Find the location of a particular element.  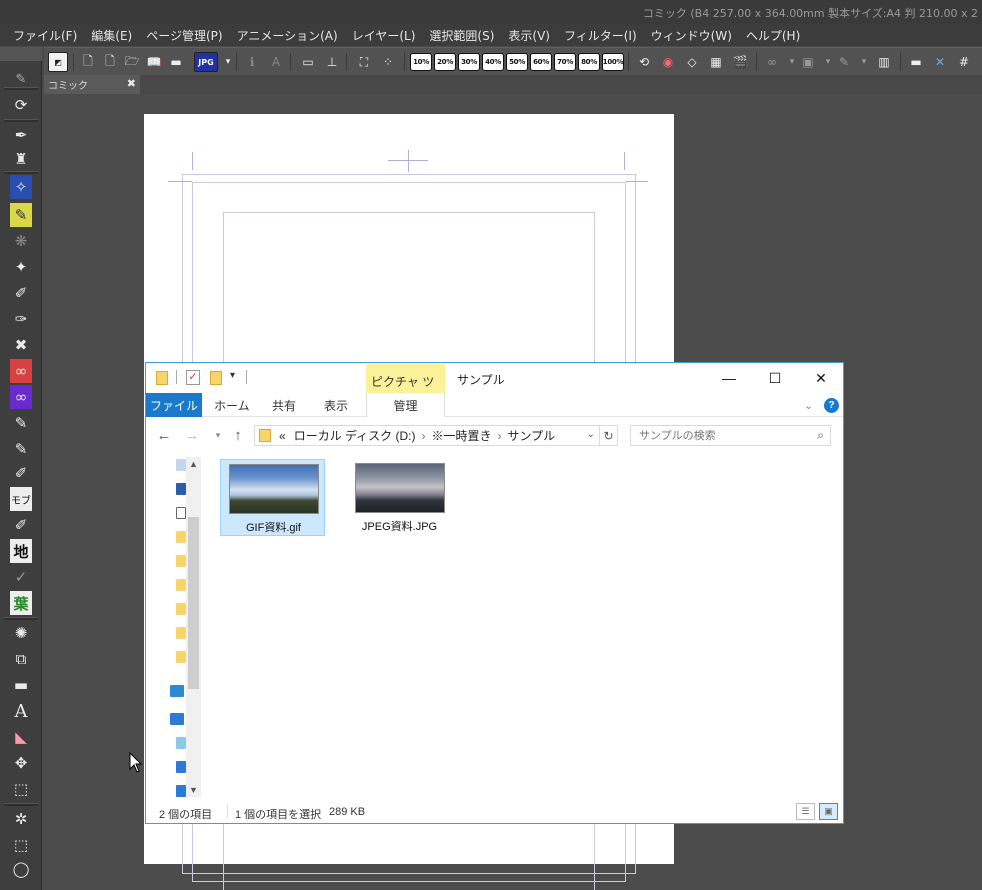

up-arrow-icon: ↑ is located at coordinates (238, 435).